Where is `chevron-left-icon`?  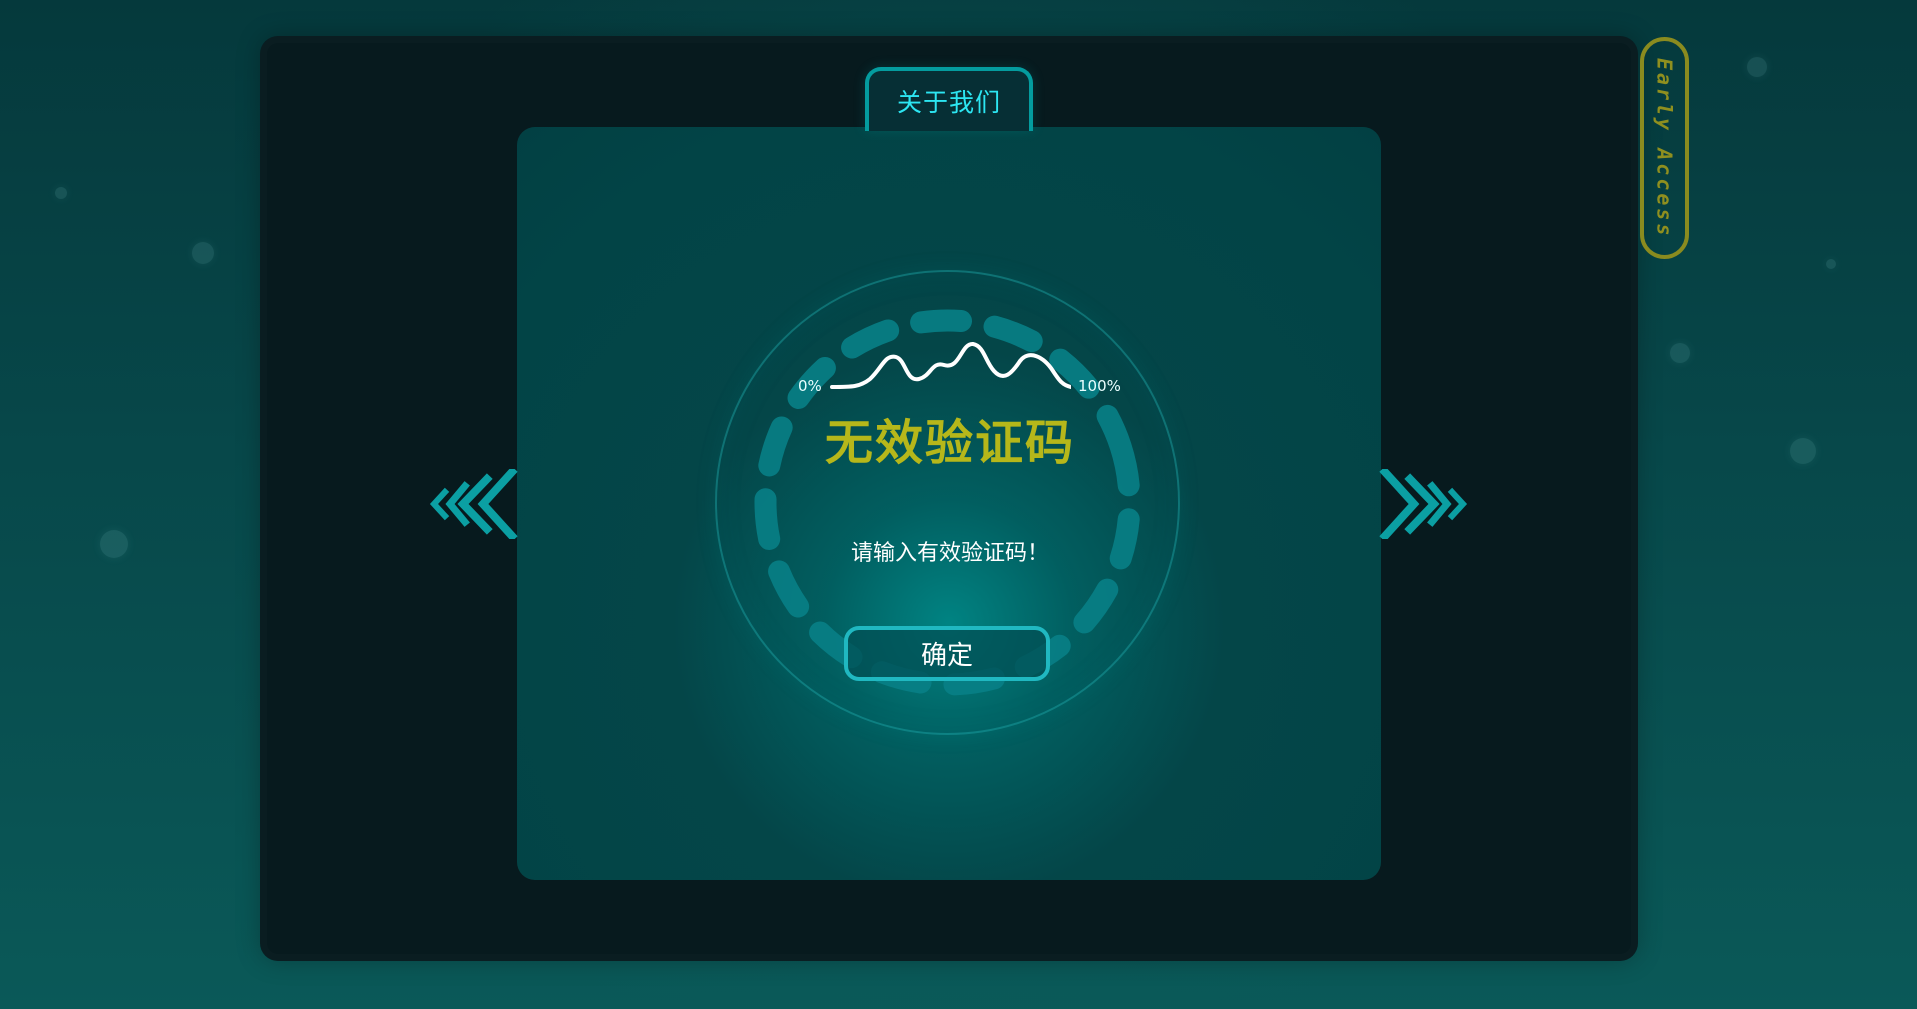 chevron-left-icon is located at coordinates (473, 504).